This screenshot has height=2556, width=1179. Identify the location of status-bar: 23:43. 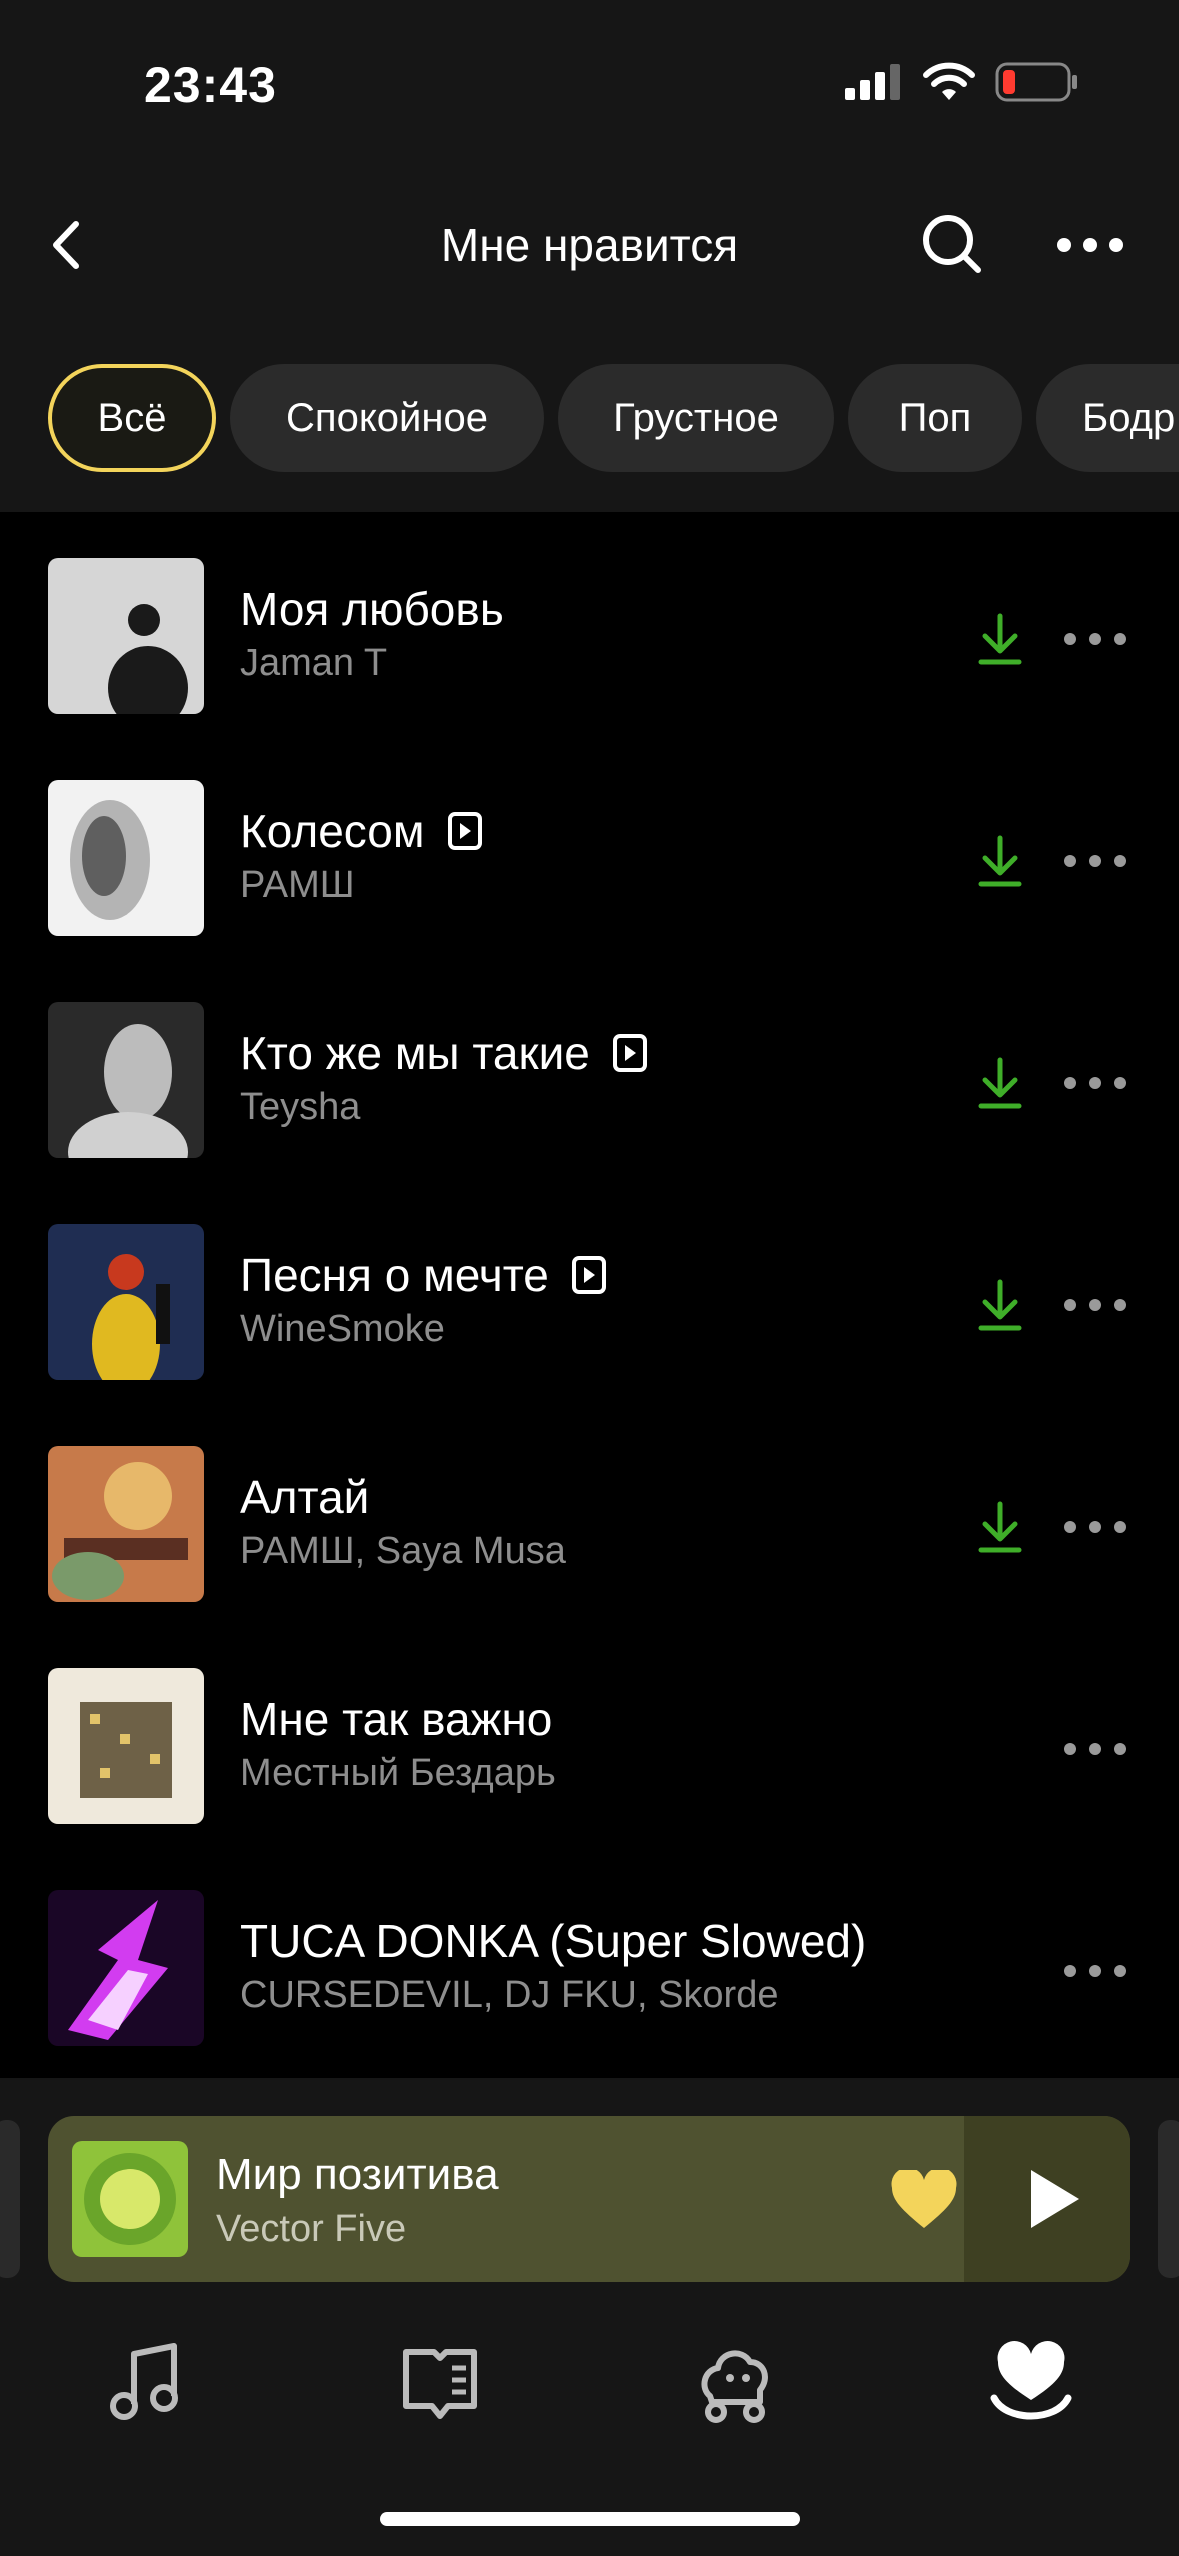
(589, 85).